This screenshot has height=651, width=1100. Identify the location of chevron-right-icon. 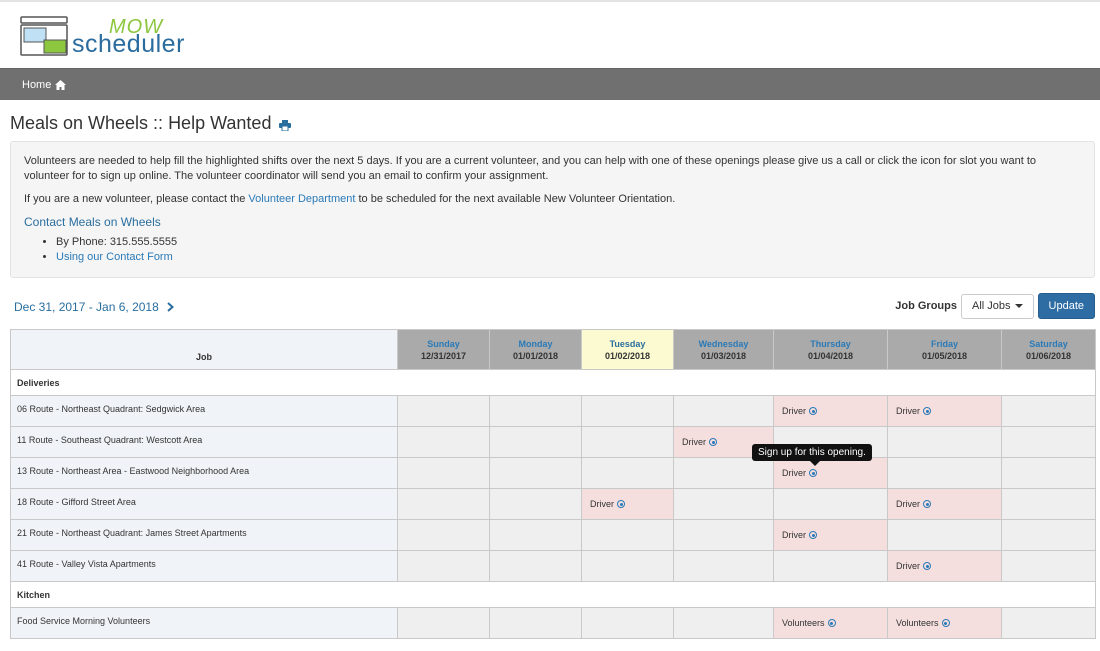
(170, 307).